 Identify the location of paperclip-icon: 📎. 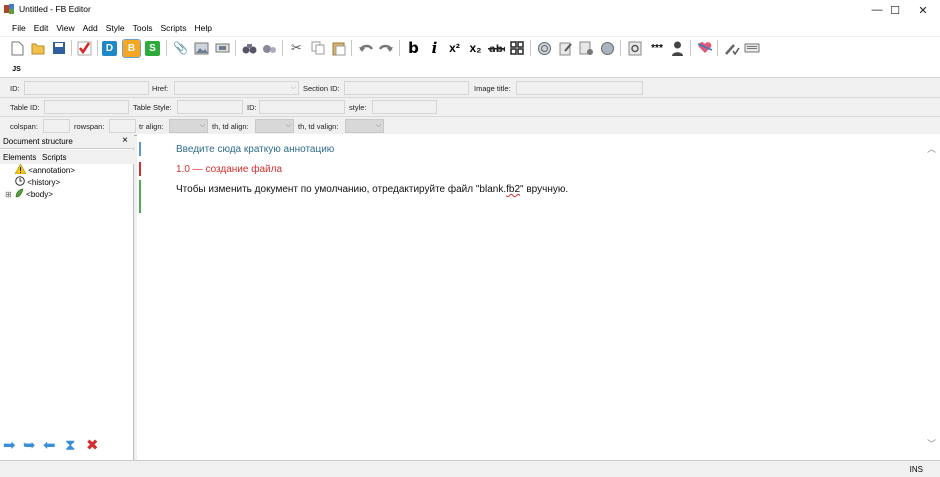
(180, 48).